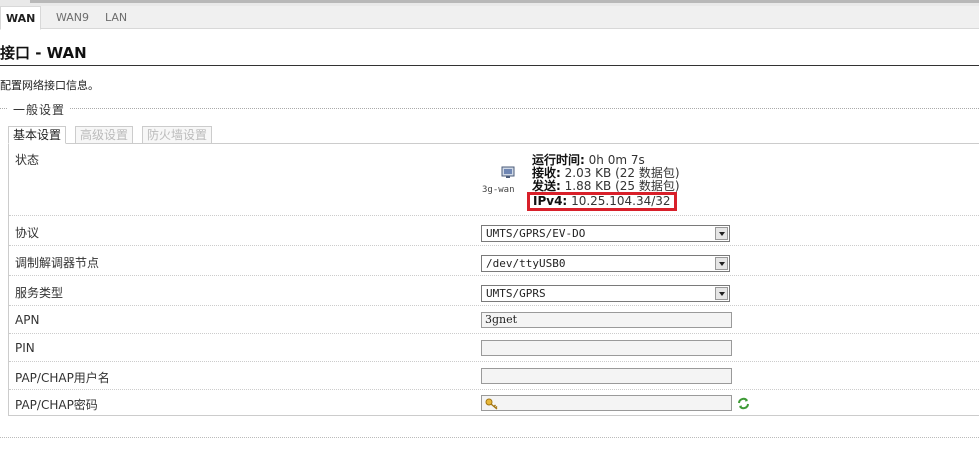 This screenshot has width=979, height=469. Describe the element at coordinates (606, 403) in the screenshot. I see `password-input` at that location.